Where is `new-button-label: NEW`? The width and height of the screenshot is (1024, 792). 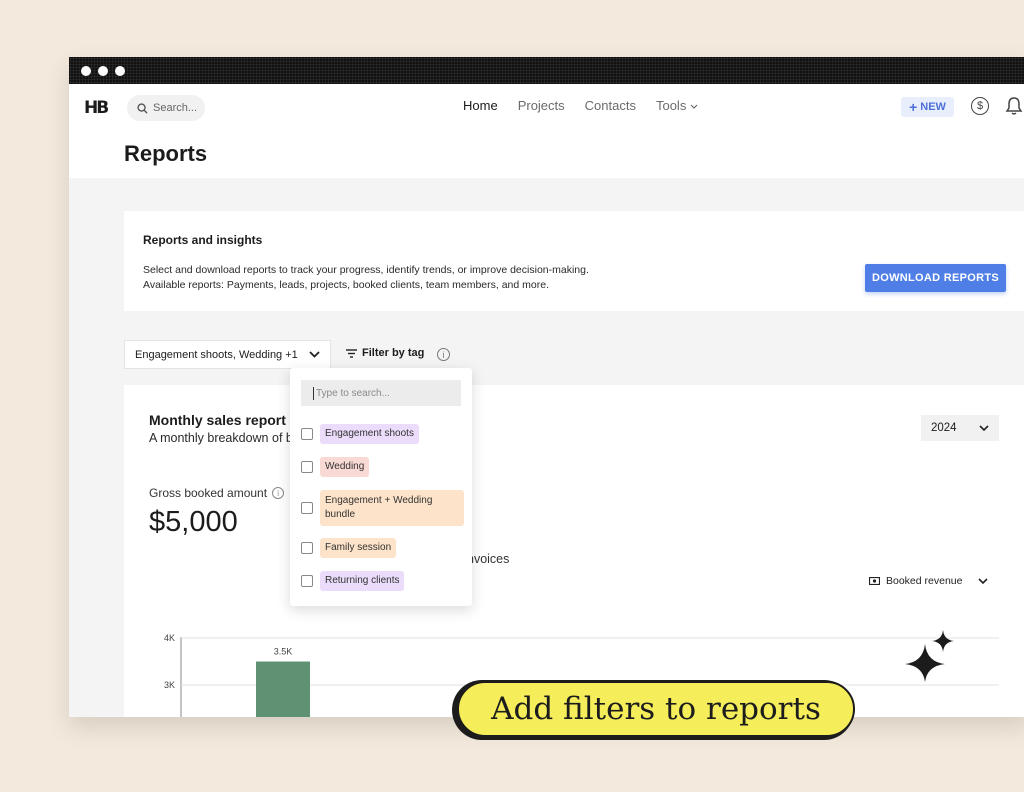 new-button-label: NEW is located at coordinates (933, 107).